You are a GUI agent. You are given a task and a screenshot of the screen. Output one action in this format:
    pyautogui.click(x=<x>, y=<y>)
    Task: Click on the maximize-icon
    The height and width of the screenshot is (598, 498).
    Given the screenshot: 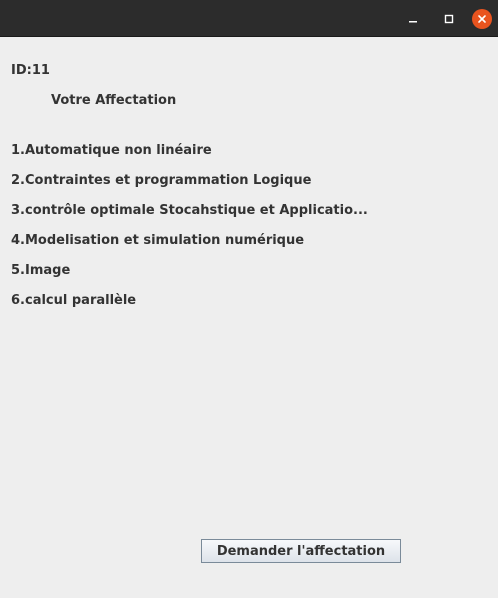 What is the action you would take?
    pyautogui.click(x=449, y=19)
    